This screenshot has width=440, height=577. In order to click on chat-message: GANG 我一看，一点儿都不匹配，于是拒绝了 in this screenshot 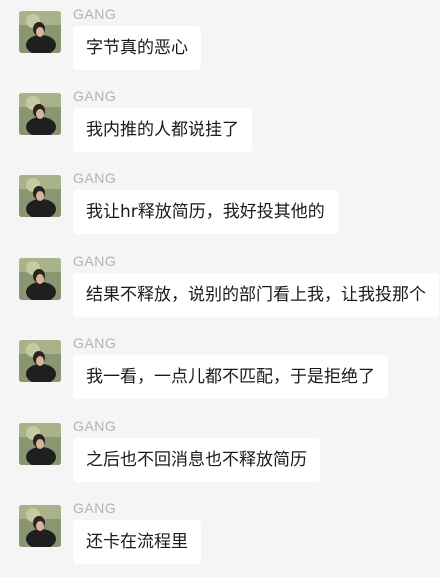, I will do `click(220, 370)`.